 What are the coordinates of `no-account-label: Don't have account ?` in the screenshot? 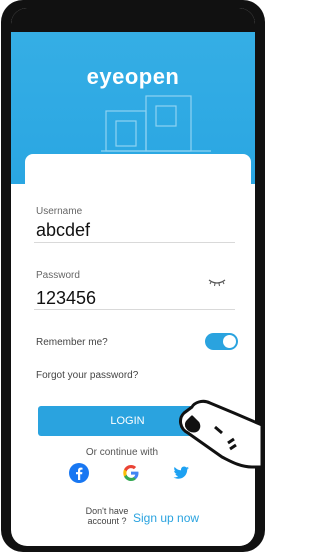 It's located at (107, 516).